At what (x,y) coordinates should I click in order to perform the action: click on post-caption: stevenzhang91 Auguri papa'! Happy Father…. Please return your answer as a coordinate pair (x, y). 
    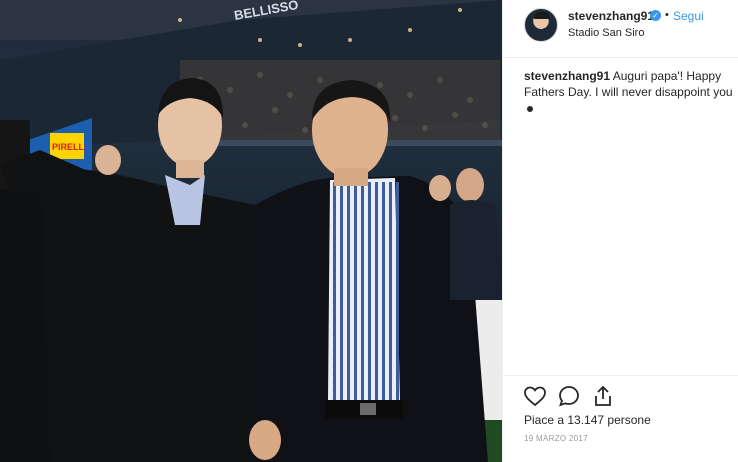
    Looking at the image, I should click on (630, 92).